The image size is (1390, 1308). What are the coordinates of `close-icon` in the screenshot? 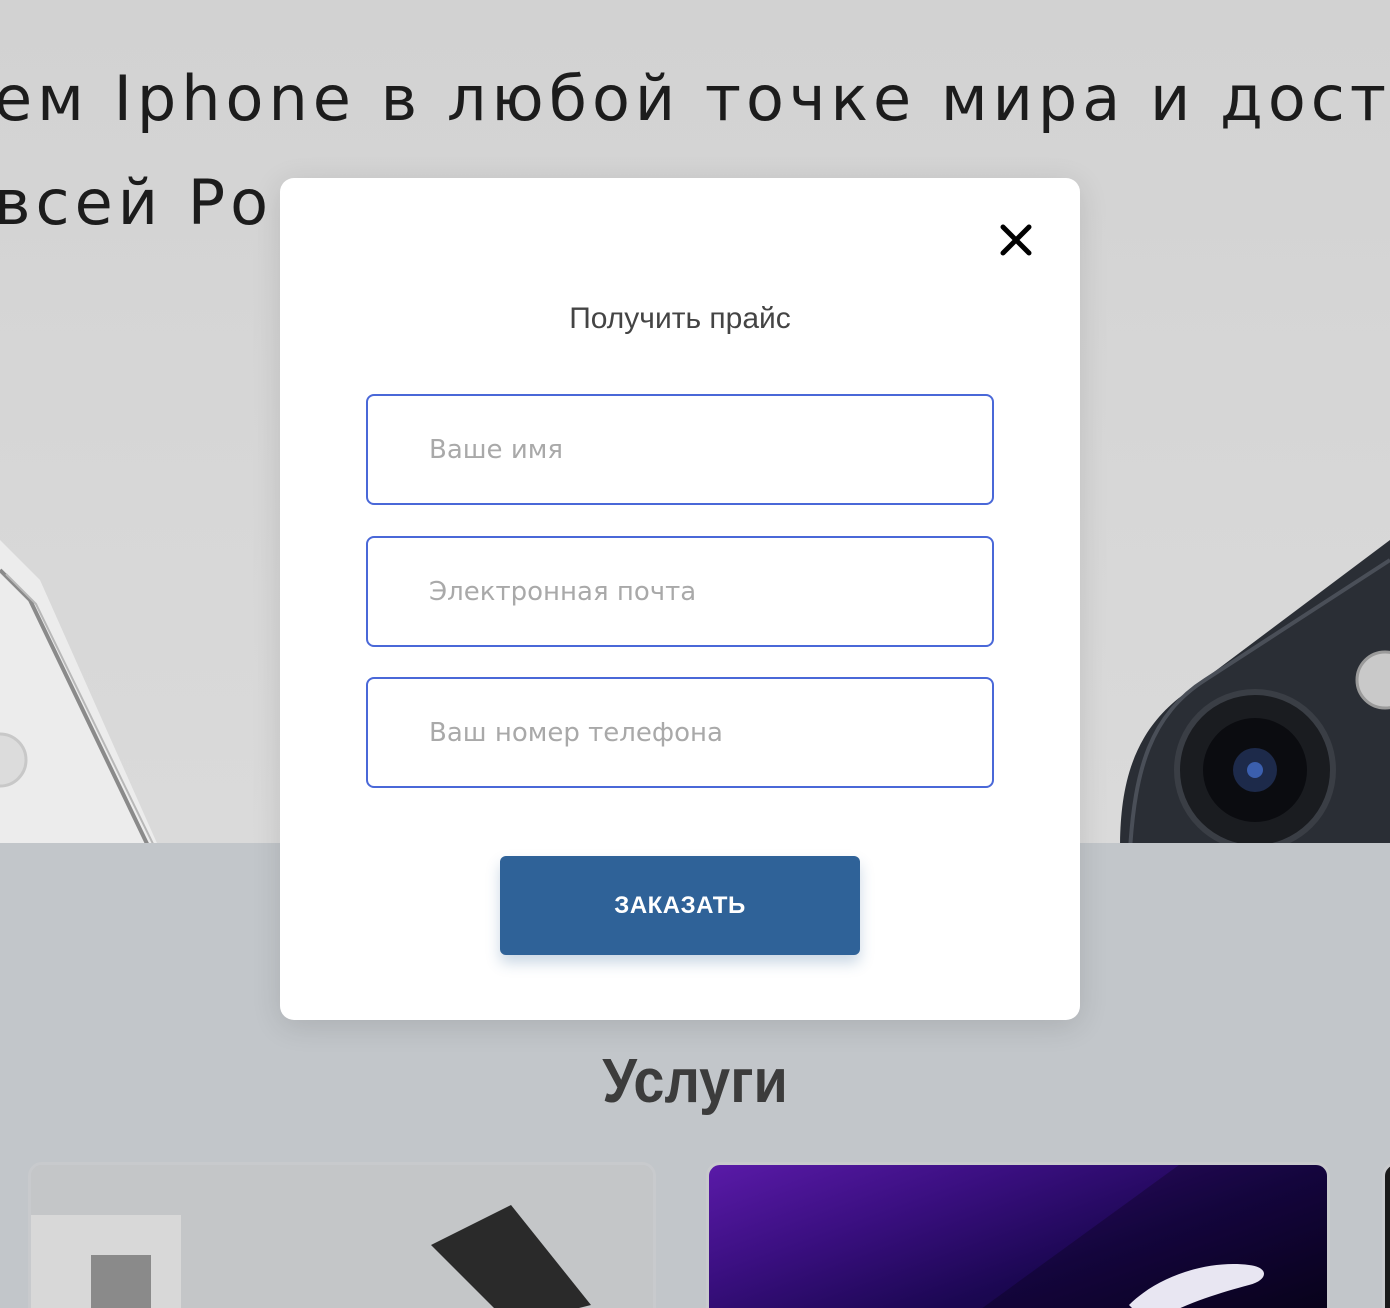 It's located at (1016, 240).